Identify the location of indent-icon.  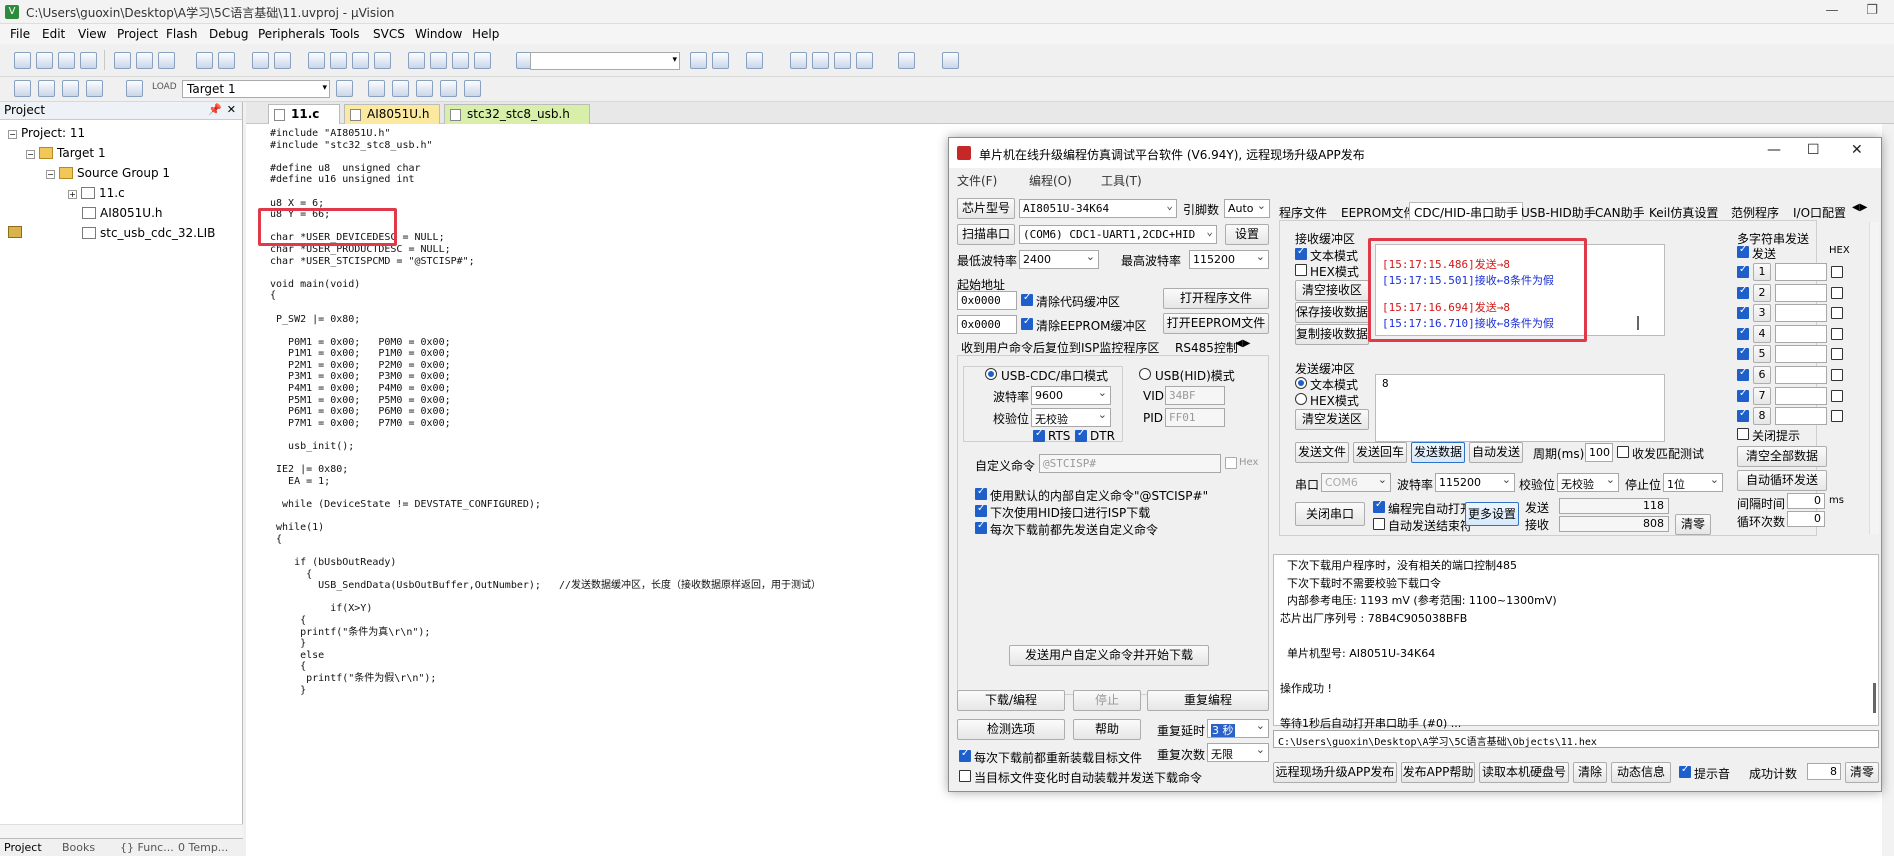
(416, 60).